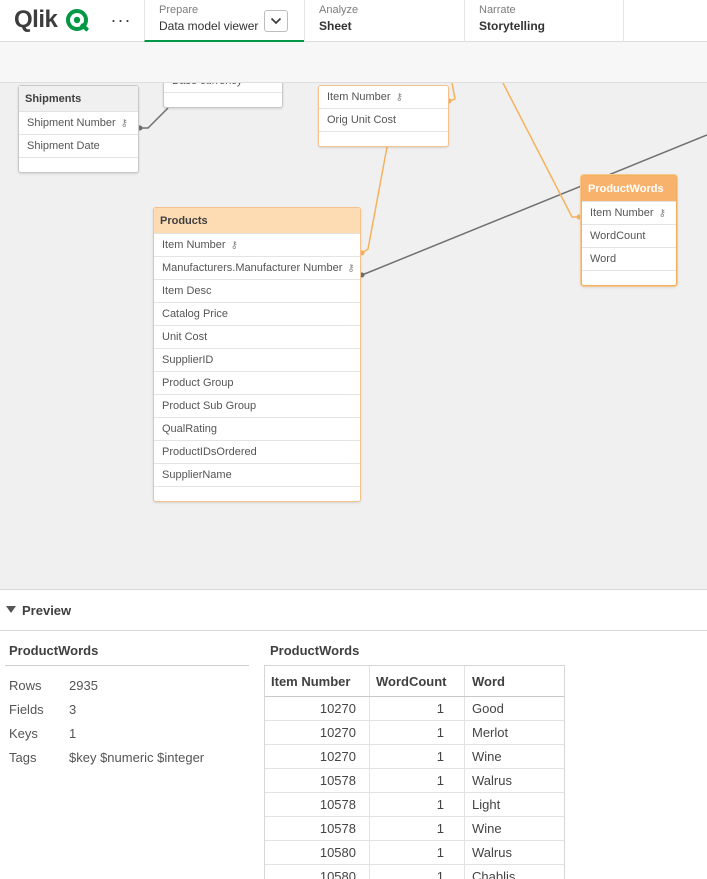 Image resolution: width=707 pixels, height=879 pixels. I want to click on field-product-sub-group: Product Sub Group, so click(257, 406).